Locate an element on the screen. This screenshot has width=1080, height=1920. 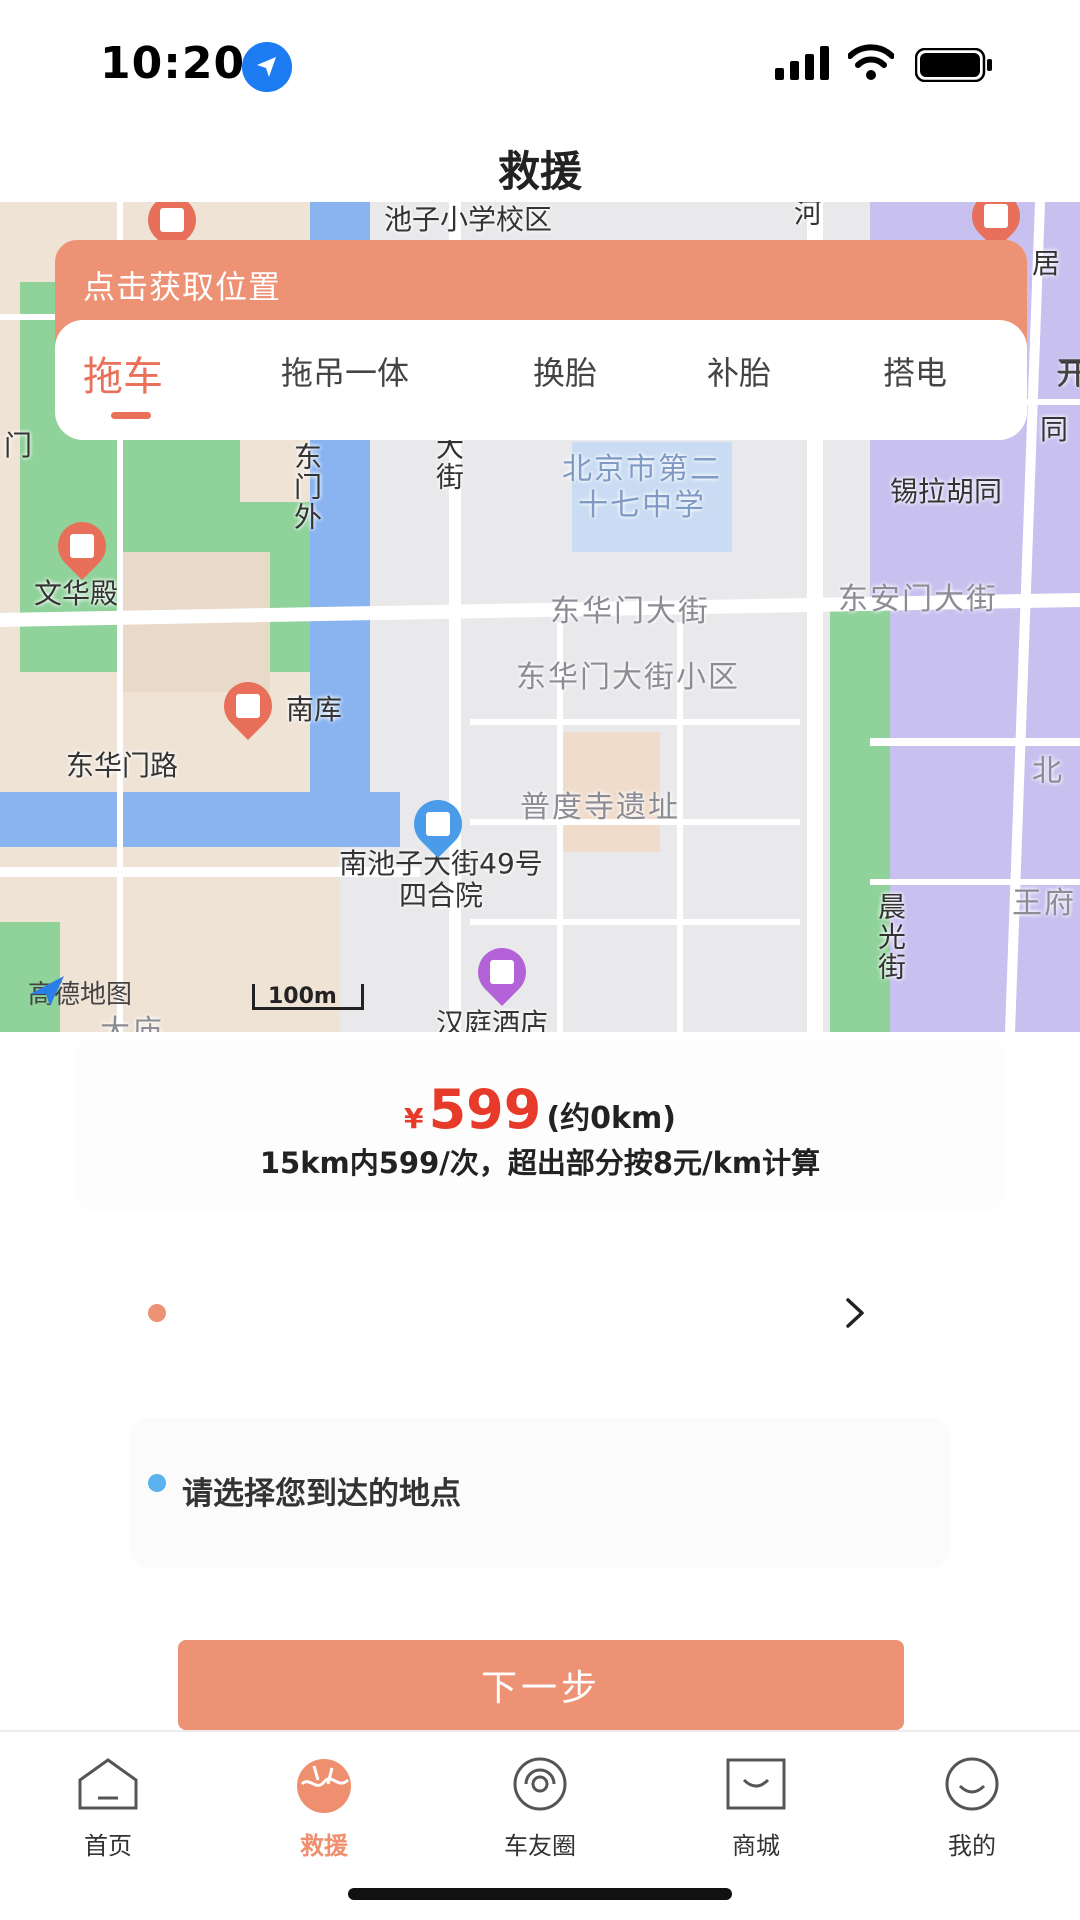
map-label: 汉庭酒店 is located at coordinates (492, 1019).